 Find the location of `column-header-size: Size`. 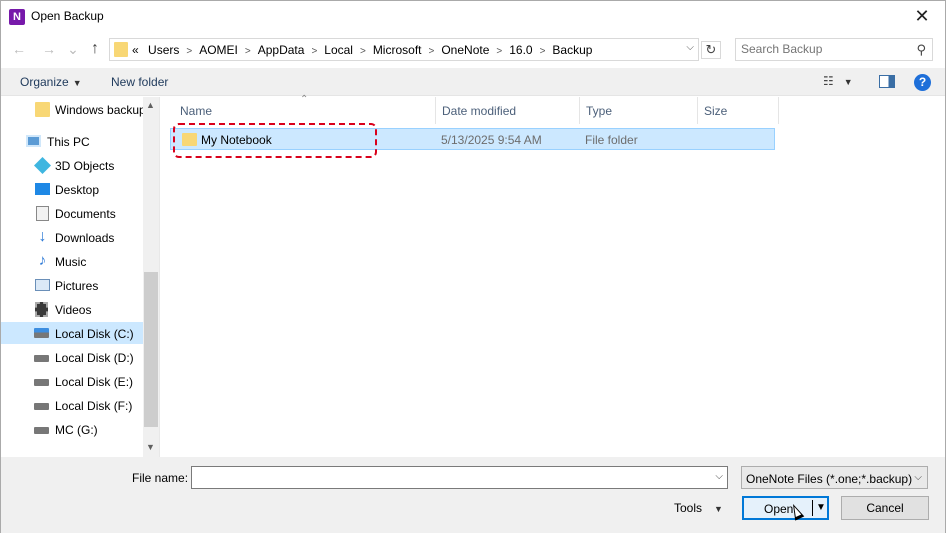

column-header-size: Size is located at coordinates (738, 110).